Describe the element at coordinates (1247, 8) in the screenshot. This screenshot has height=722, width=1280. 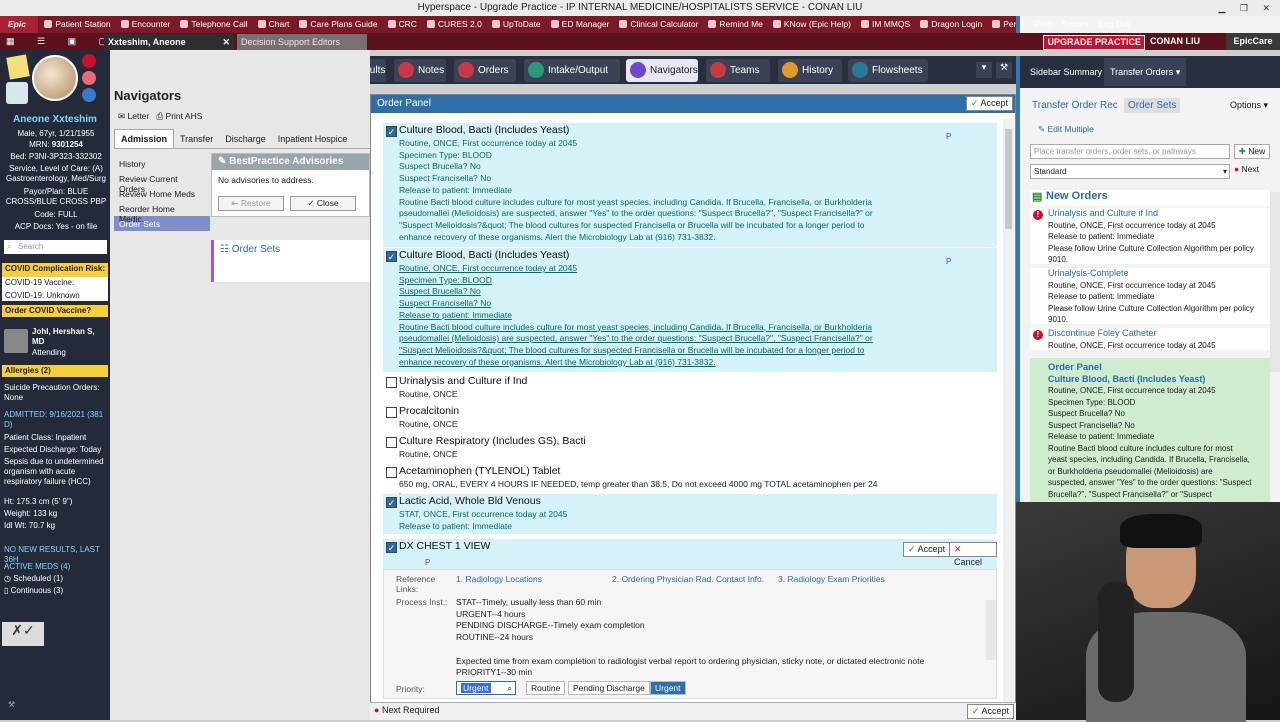
I see `window-controls: ▁ ❐ ✕` at that location.